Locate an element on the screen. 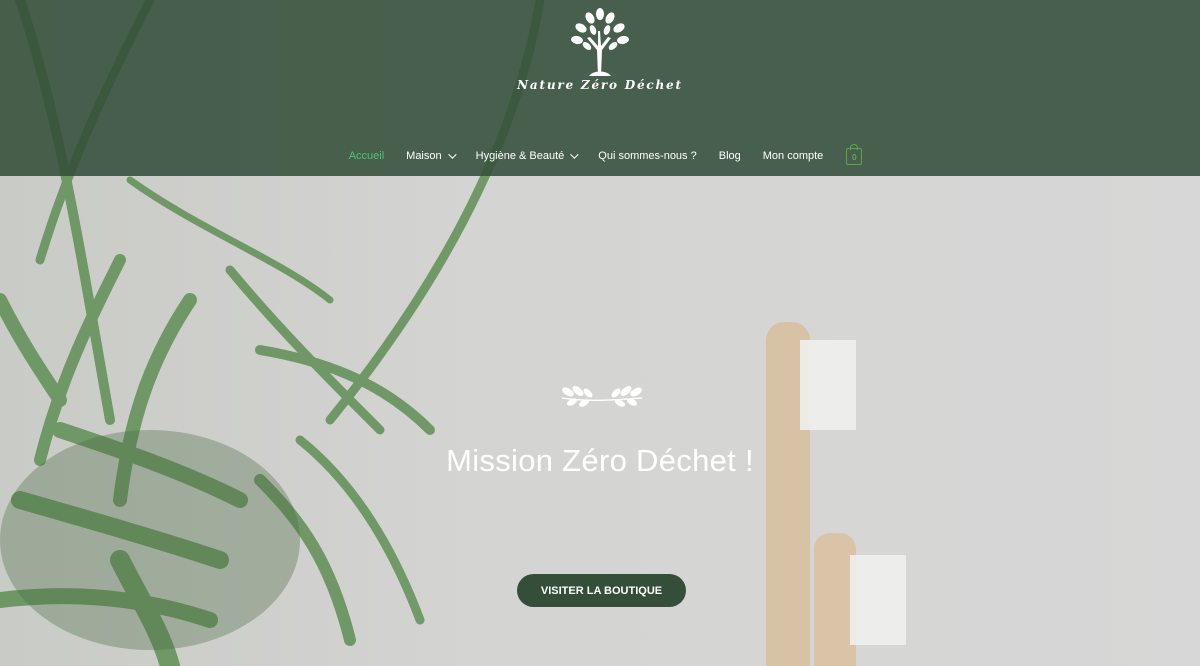 This screenshot has width=1200, height=666. nav-item-blog: Blog is located at coordinates (730, 156).